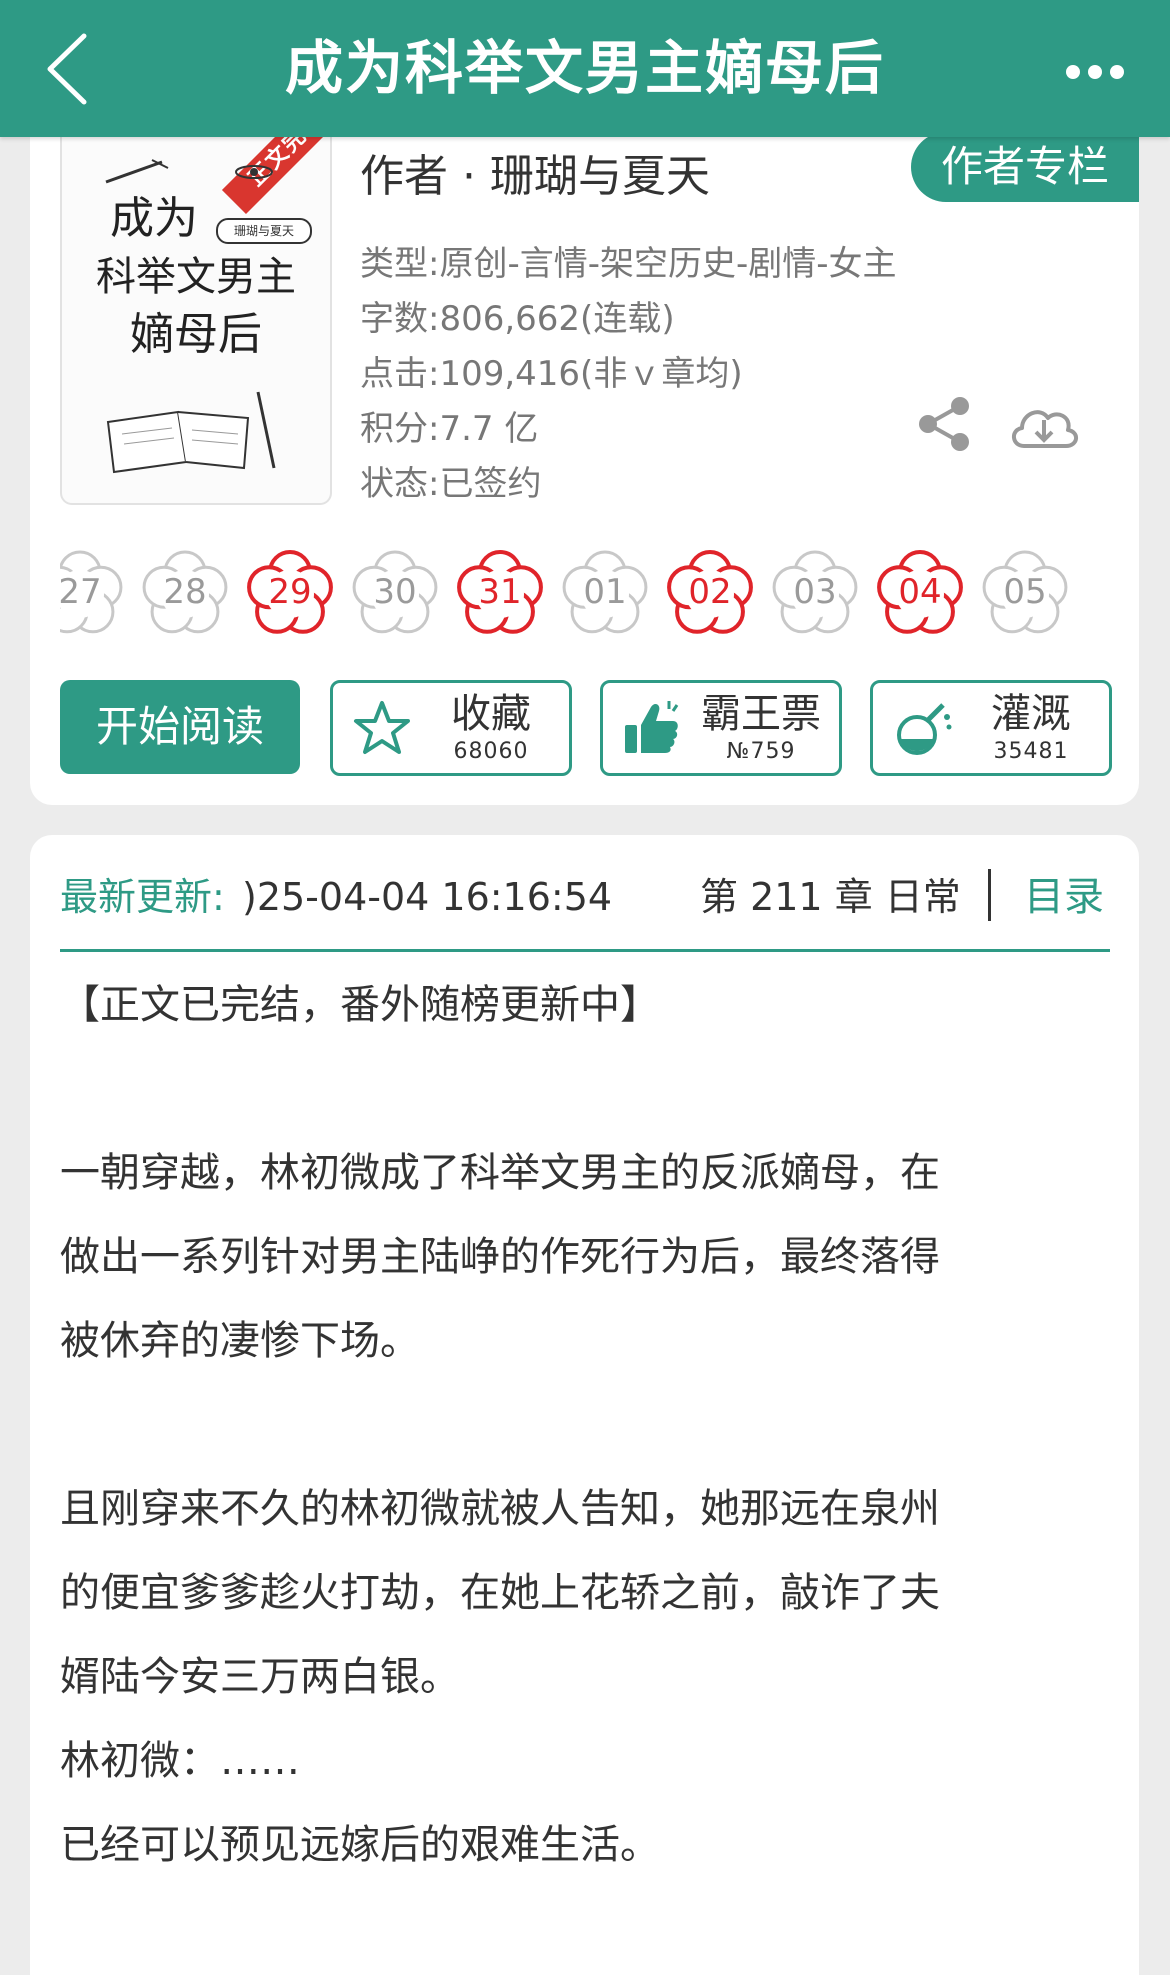 This screenshot has width=1170, height=1975. What do you see at coordinates (180, 727) in the screenshot?
I see `start-reading-button: 开始阅读` at bounding box center [180, 727].